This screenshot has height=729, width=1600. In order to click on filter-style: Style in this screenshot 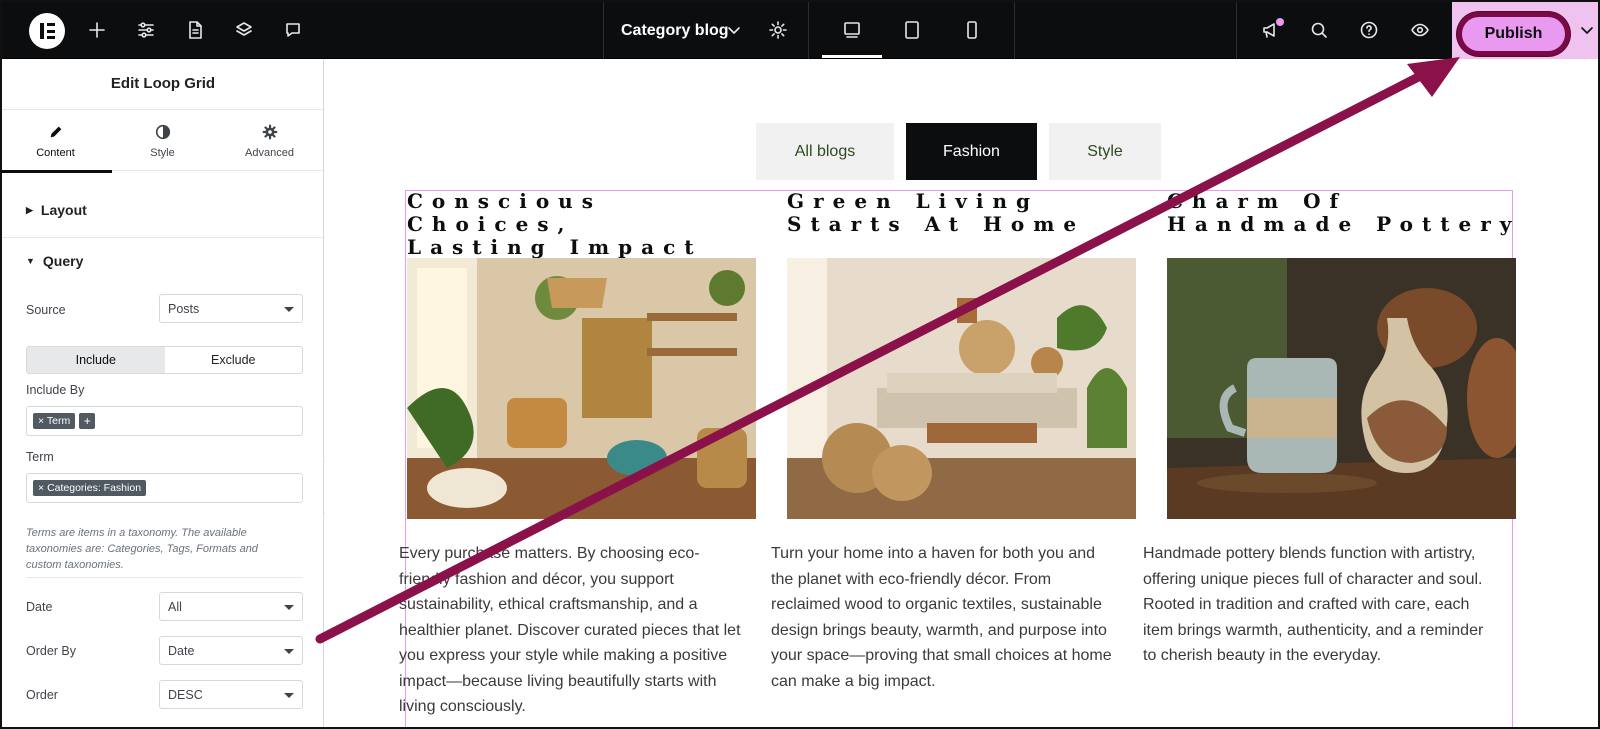, I will do `click(1105, 151)`.